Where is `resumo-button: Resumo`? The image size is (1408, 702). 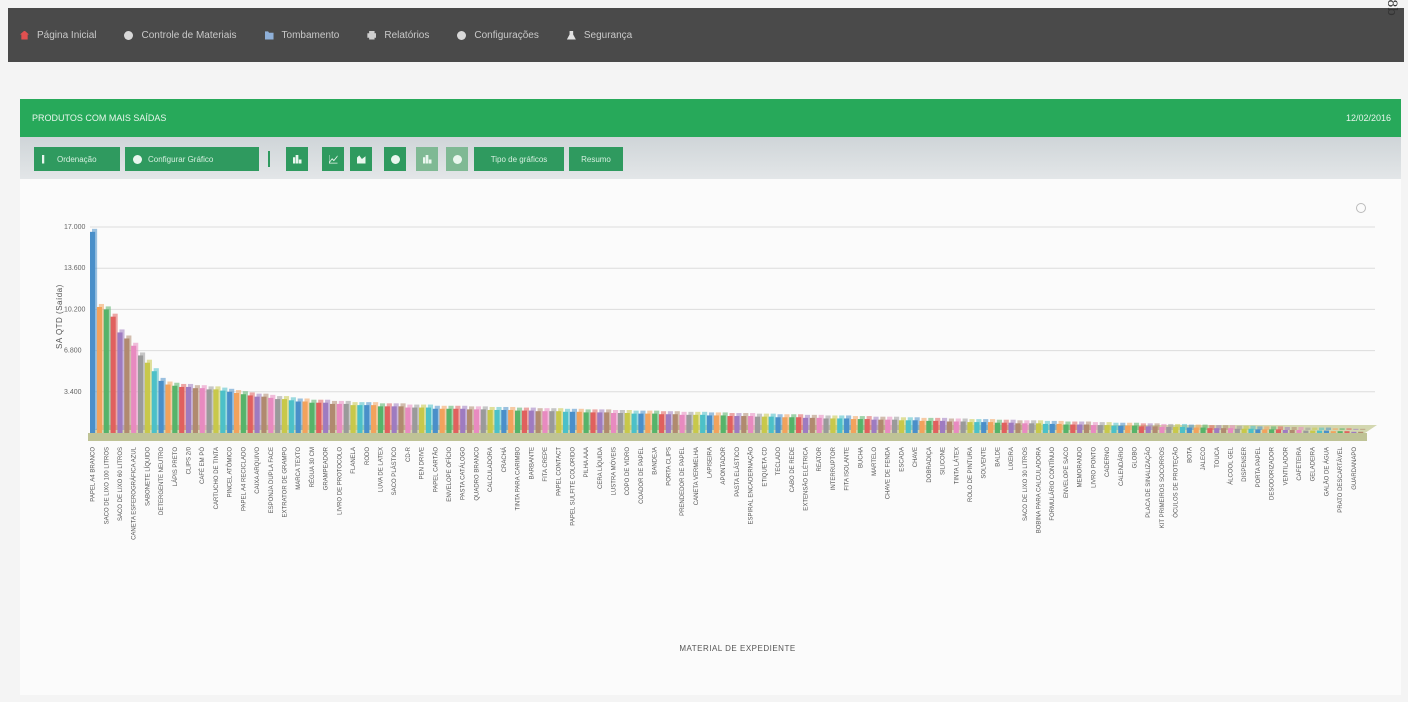
resumo-button: Resumo is located at coordinates (596, 159).